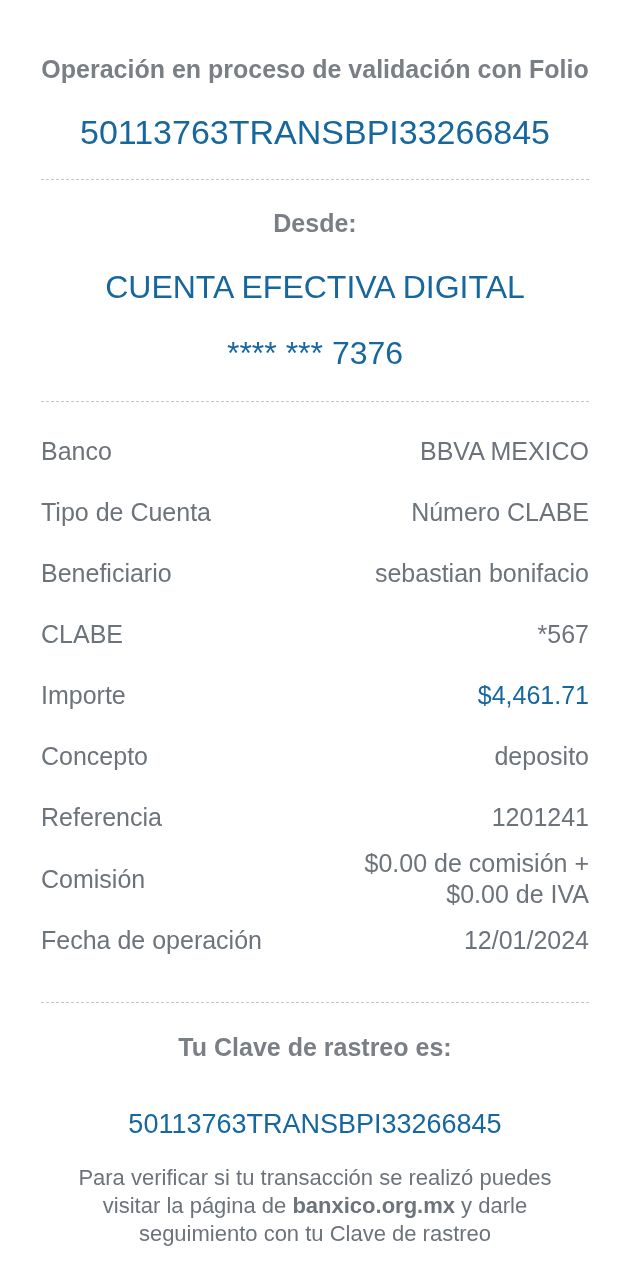 The image size is (630, 1280). Describe the element at coordinates (541, 756) in the screenshot. I see `detail-value: deposito` at that location.